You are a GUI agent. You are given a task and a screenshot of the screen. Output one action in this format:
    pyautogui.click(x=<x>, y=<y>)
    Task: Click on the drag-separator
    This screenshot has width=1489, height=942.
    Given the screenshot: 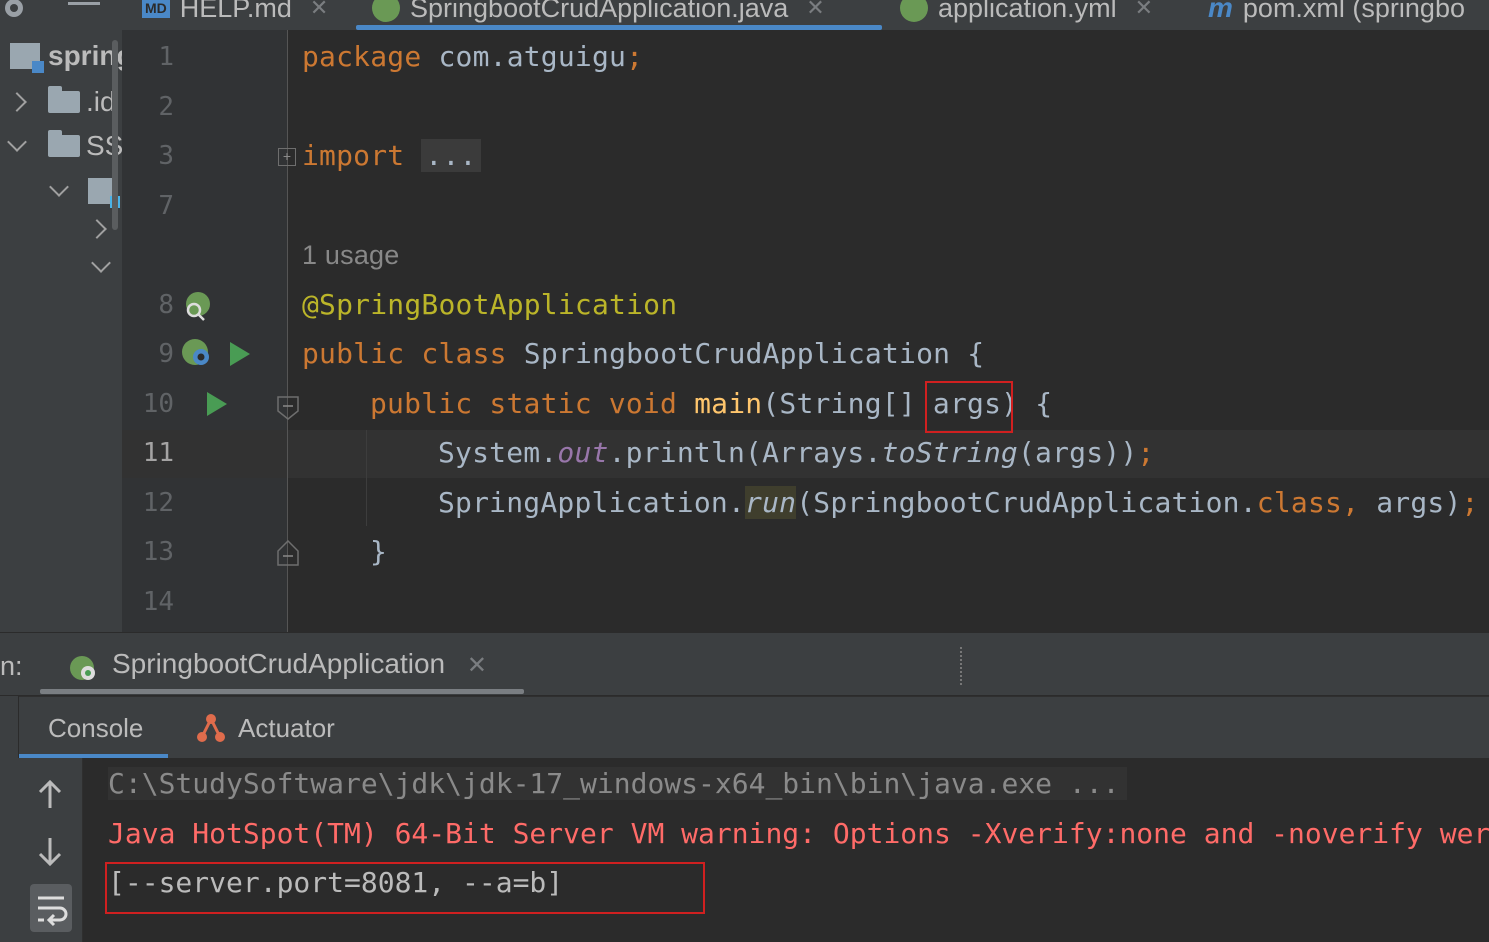 What is the action you would take?
    pyautogui.click(x=962, y=666)
    